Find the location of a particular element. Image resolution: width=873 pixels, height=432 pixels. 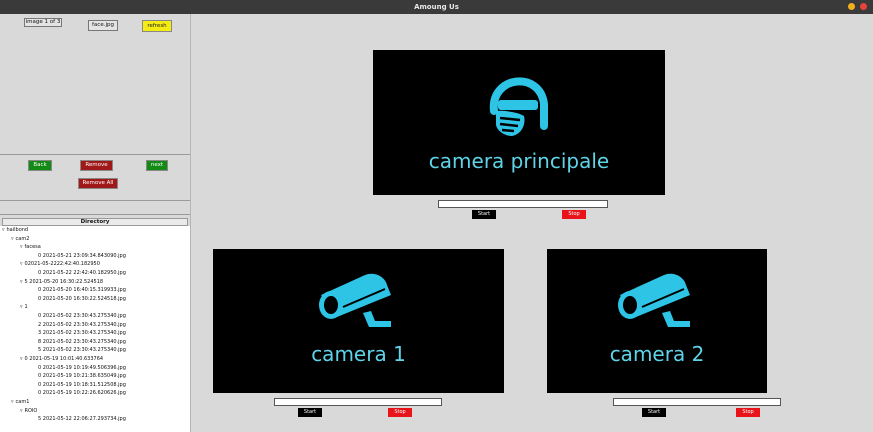

file-name-label: face.jpg is located at coordinates (103, 25).